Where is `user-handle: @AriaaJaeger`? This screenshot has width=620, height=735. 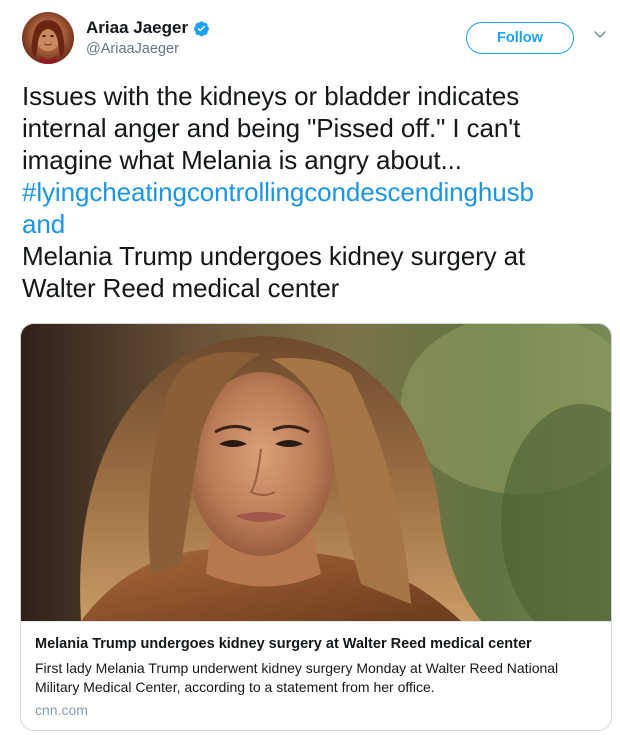
user-handle: @AriaaJaeger is located at coordinates (148, 49).